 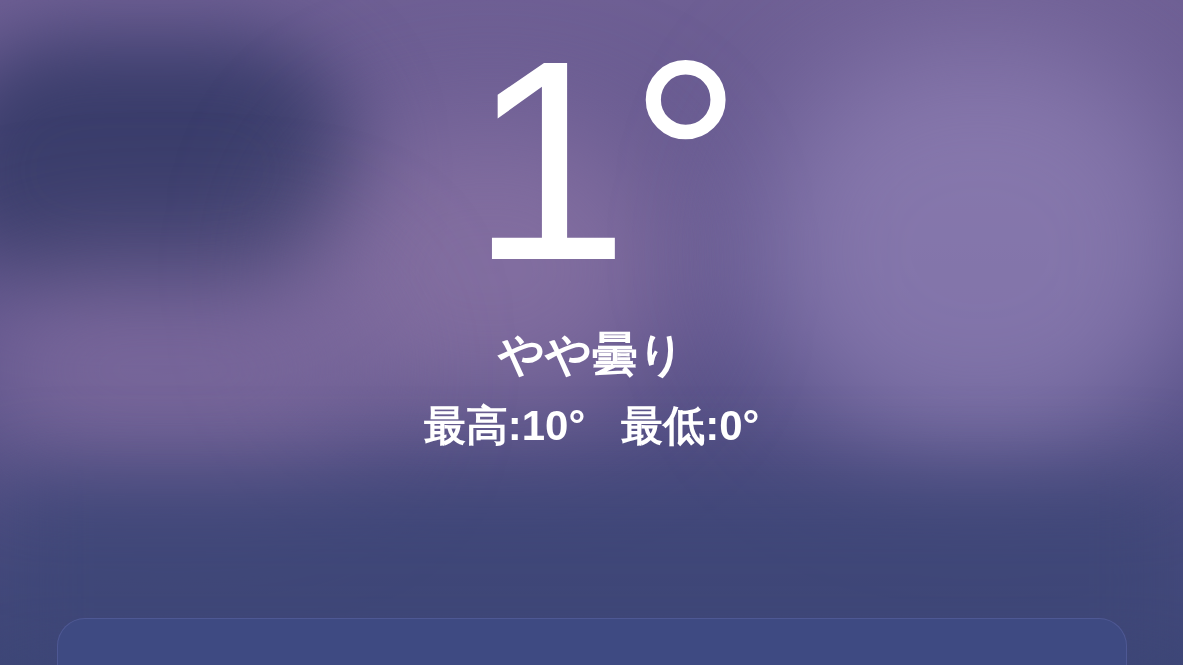 I want to click on temperature: 1°, so click(x=606, y=160).